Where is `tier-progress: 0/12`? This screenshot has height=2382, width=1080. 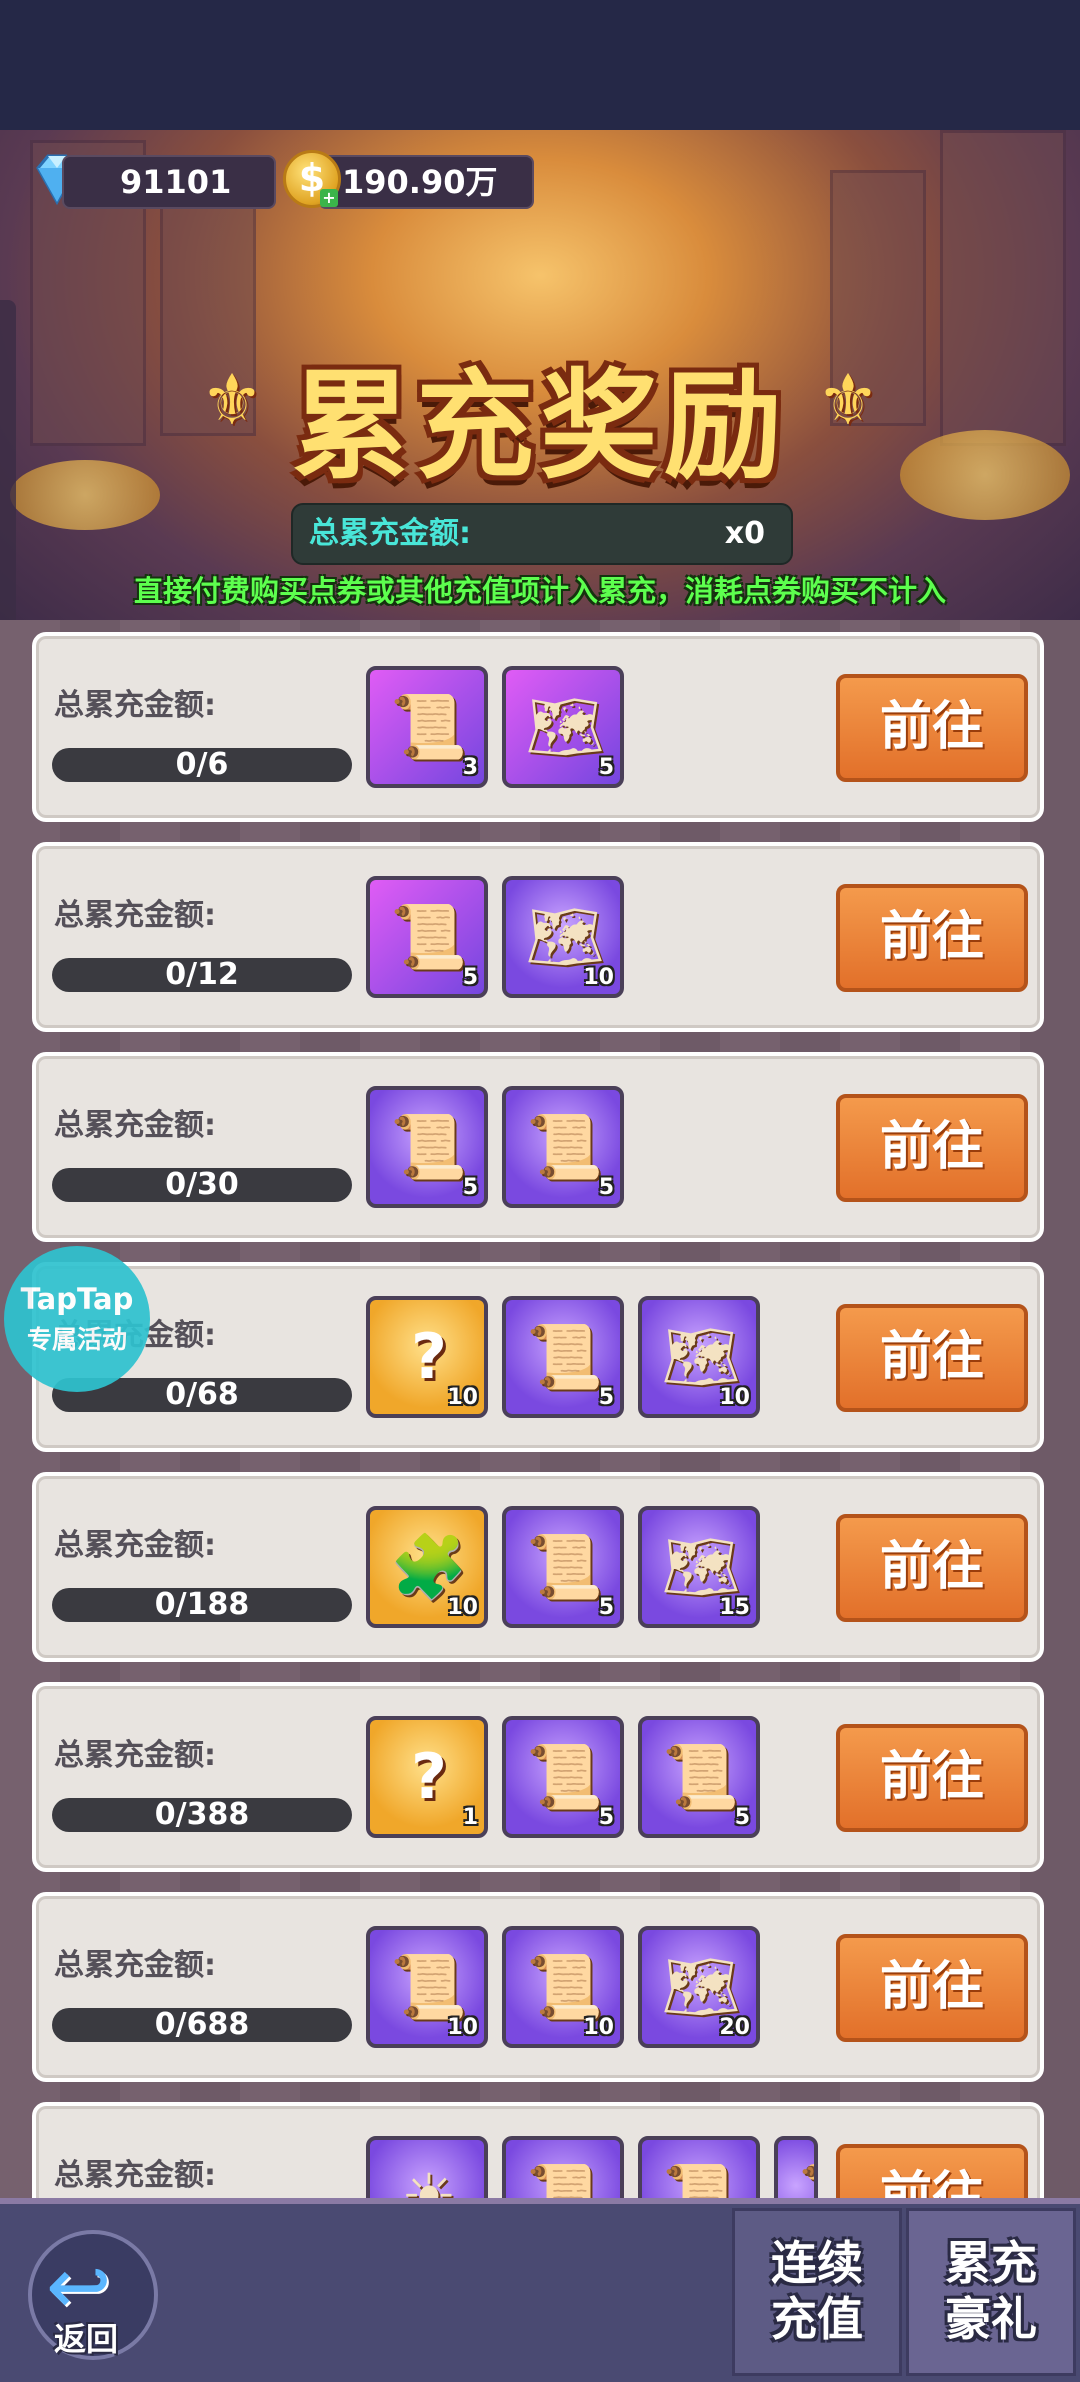
tier-progress: 0/12 is located at coordinates (202, 975).